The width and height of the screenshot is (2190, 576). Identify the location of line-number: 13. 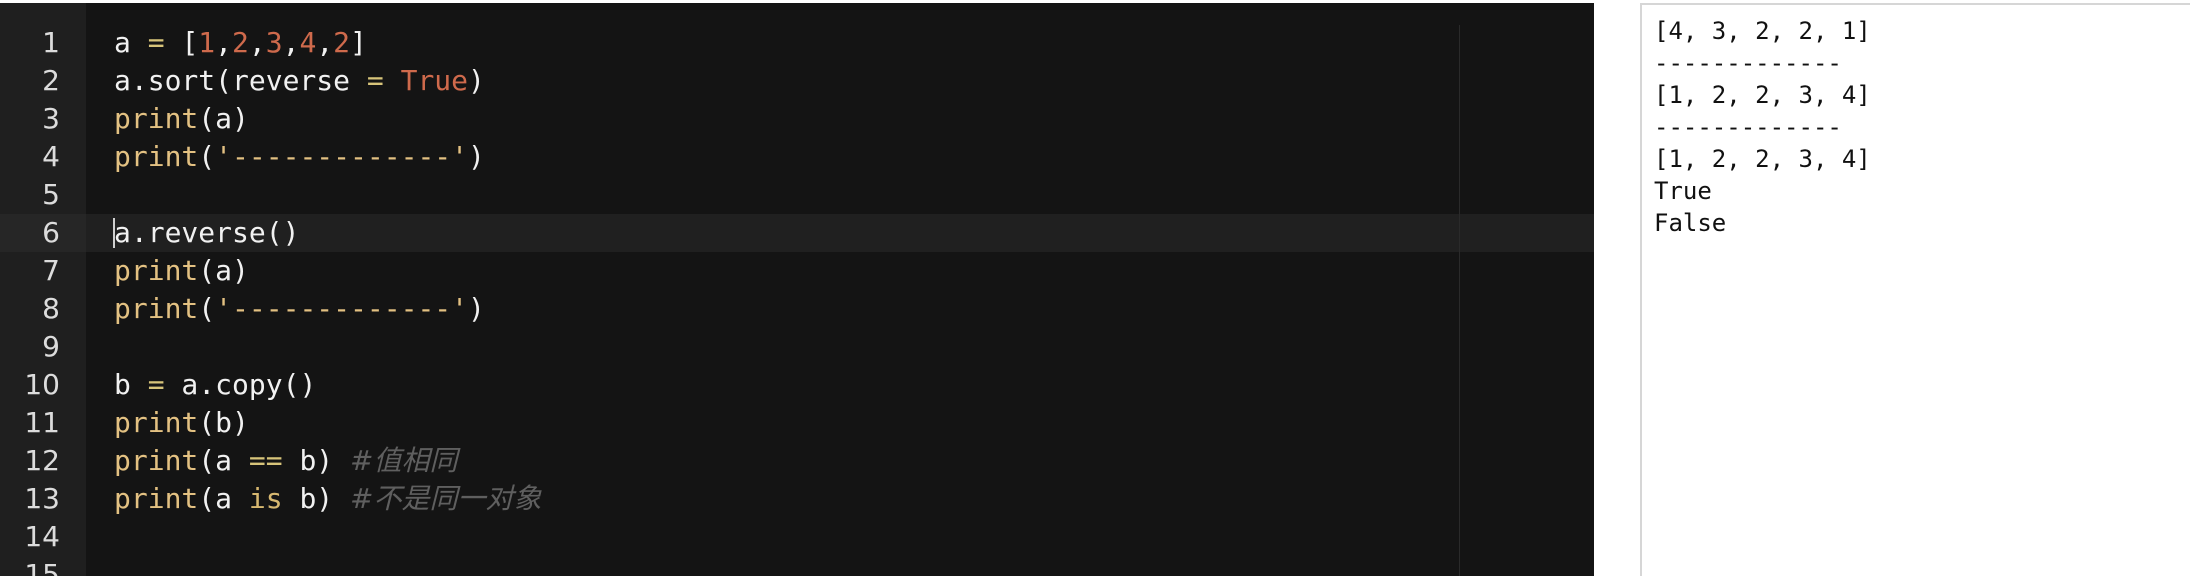
(42, 498).